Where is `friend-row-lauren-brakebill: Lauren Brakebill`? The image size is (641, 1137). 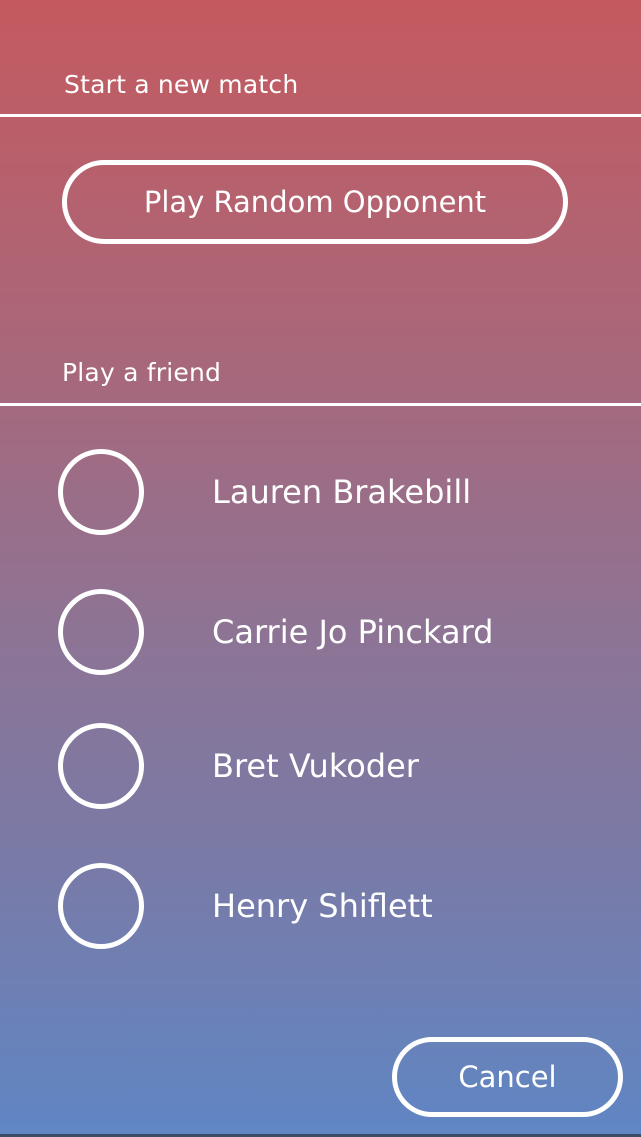
friend-row-lauren-brakebill: Lauren Brakebill is located at coordinates (338, 492).